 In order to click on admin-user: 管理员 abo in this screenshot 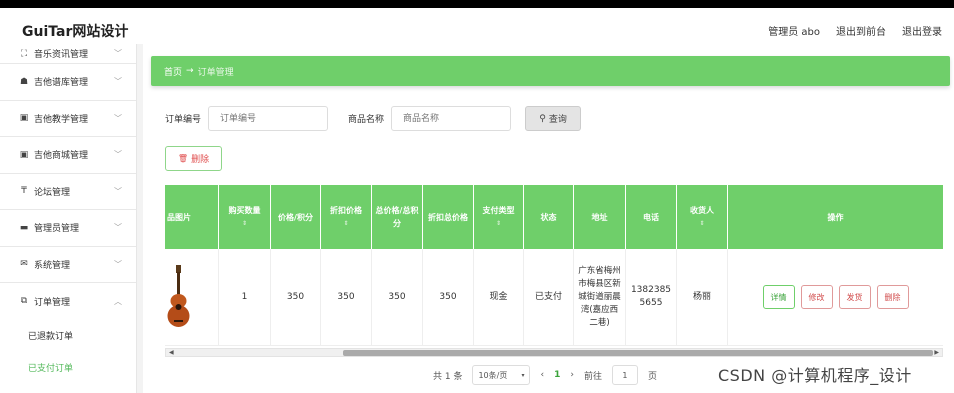, I will do `click(794, 32)`.